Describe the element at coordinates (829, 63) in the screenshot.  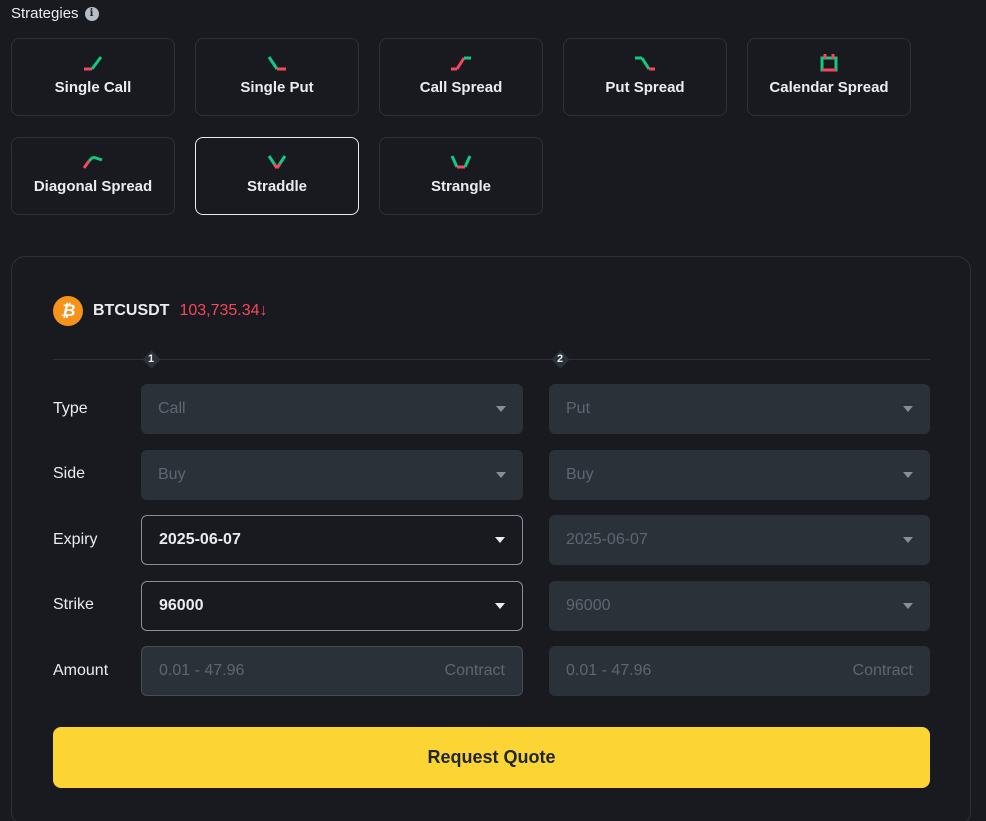
I see `calendar-spread-icon` at that location.